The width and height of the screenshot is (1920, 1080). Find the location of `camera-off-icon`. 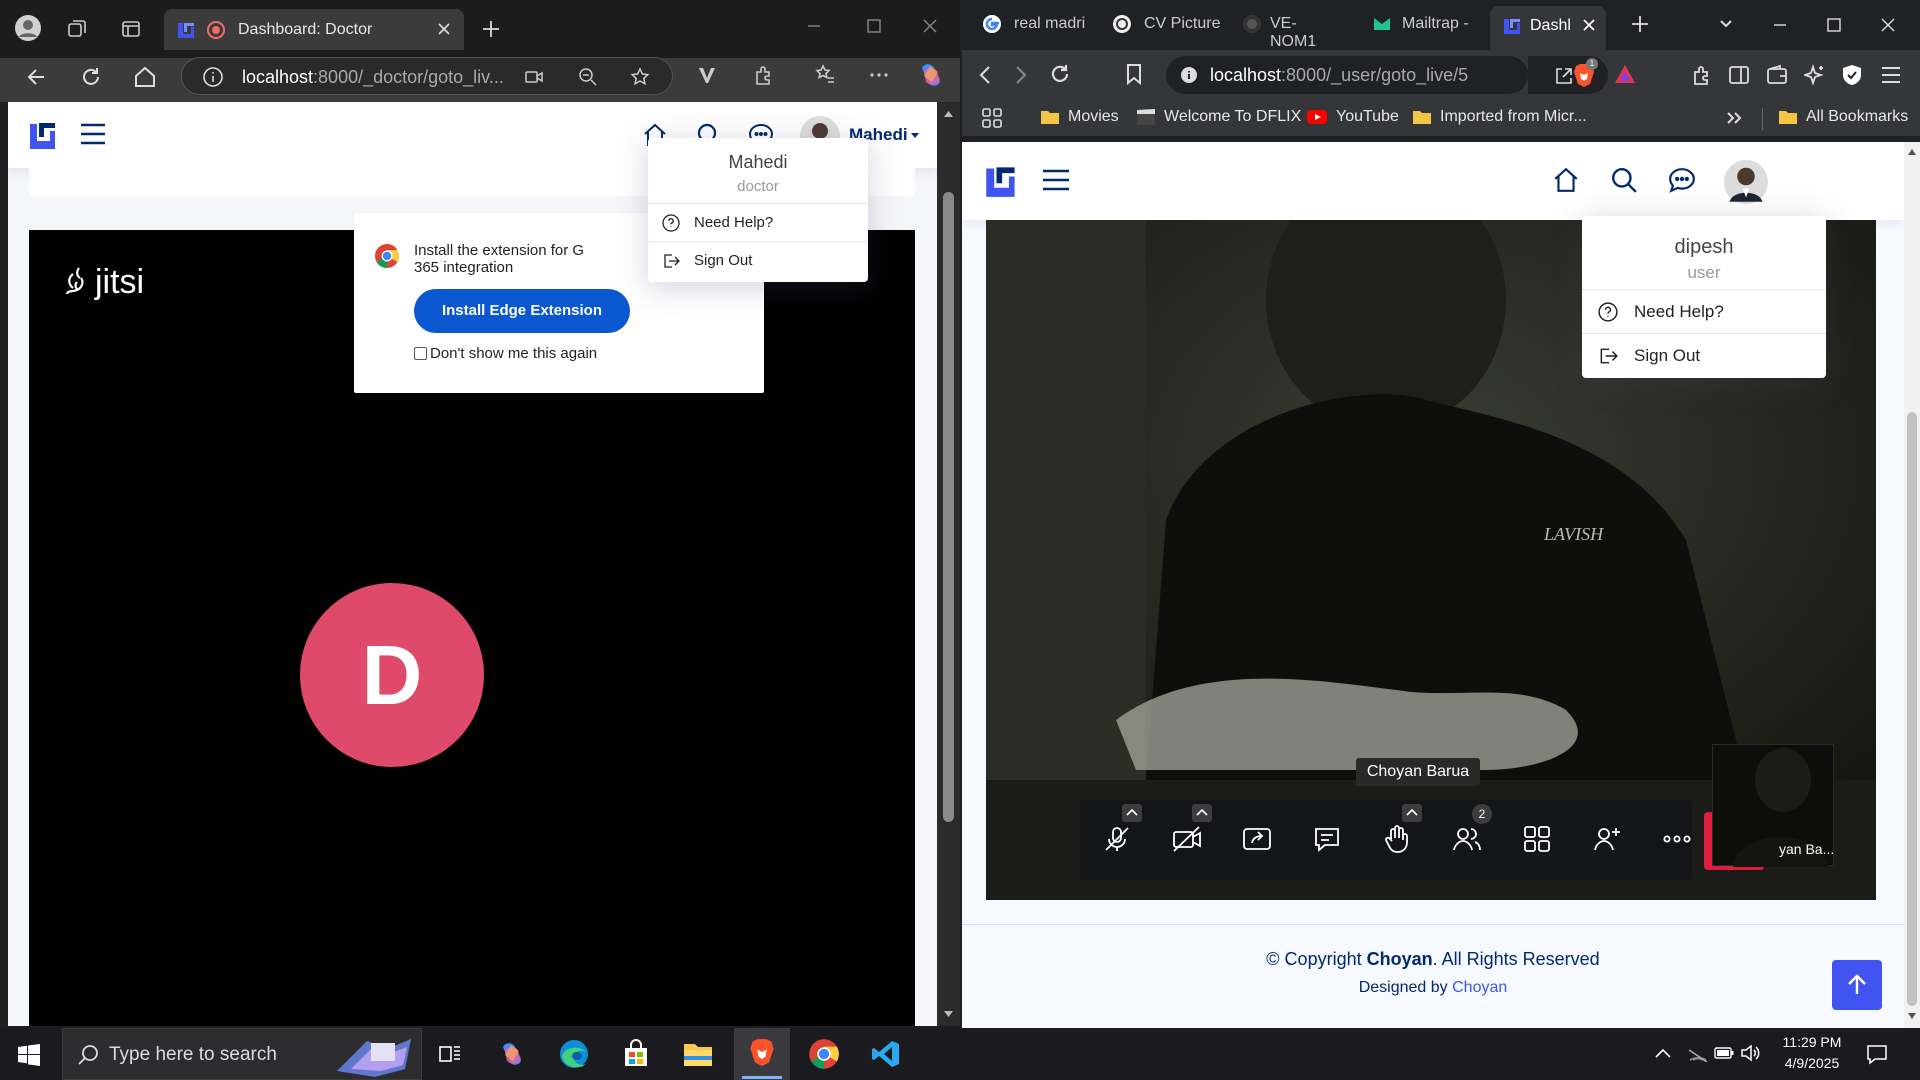

camera-off-icon is located at coordinates (1187, 839).